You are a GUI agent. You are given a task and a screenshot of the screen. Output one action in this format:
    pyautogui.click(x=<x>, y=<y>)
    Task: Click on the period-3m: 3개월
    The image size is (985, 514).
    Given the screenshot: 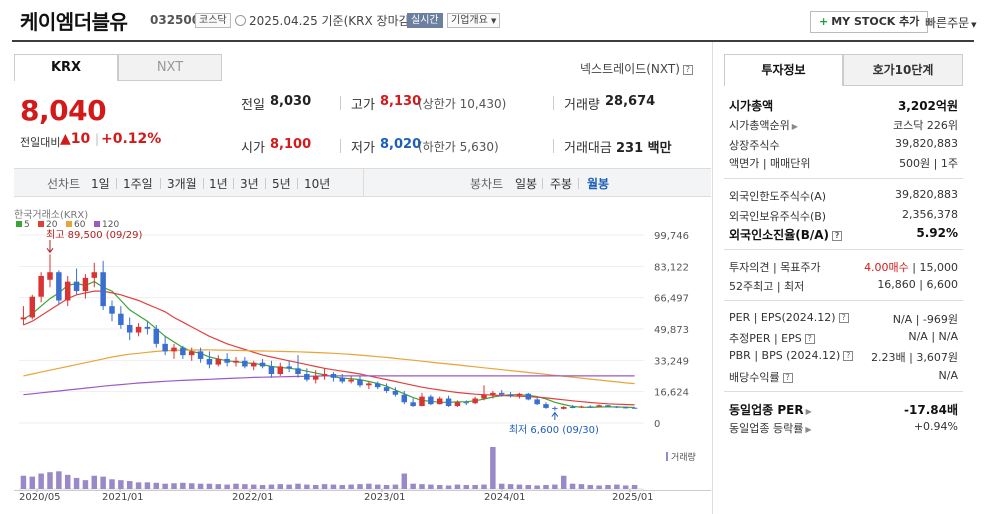 What is the action you would take?
    pyautogui.click(x=182, y=183)
    